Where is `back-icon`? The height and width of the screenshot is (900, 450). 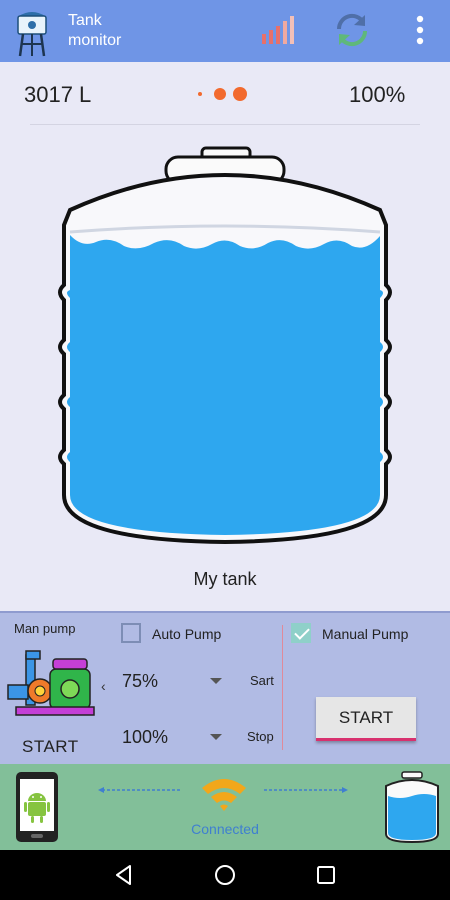
back-icon is located at coordinates (124, 875).